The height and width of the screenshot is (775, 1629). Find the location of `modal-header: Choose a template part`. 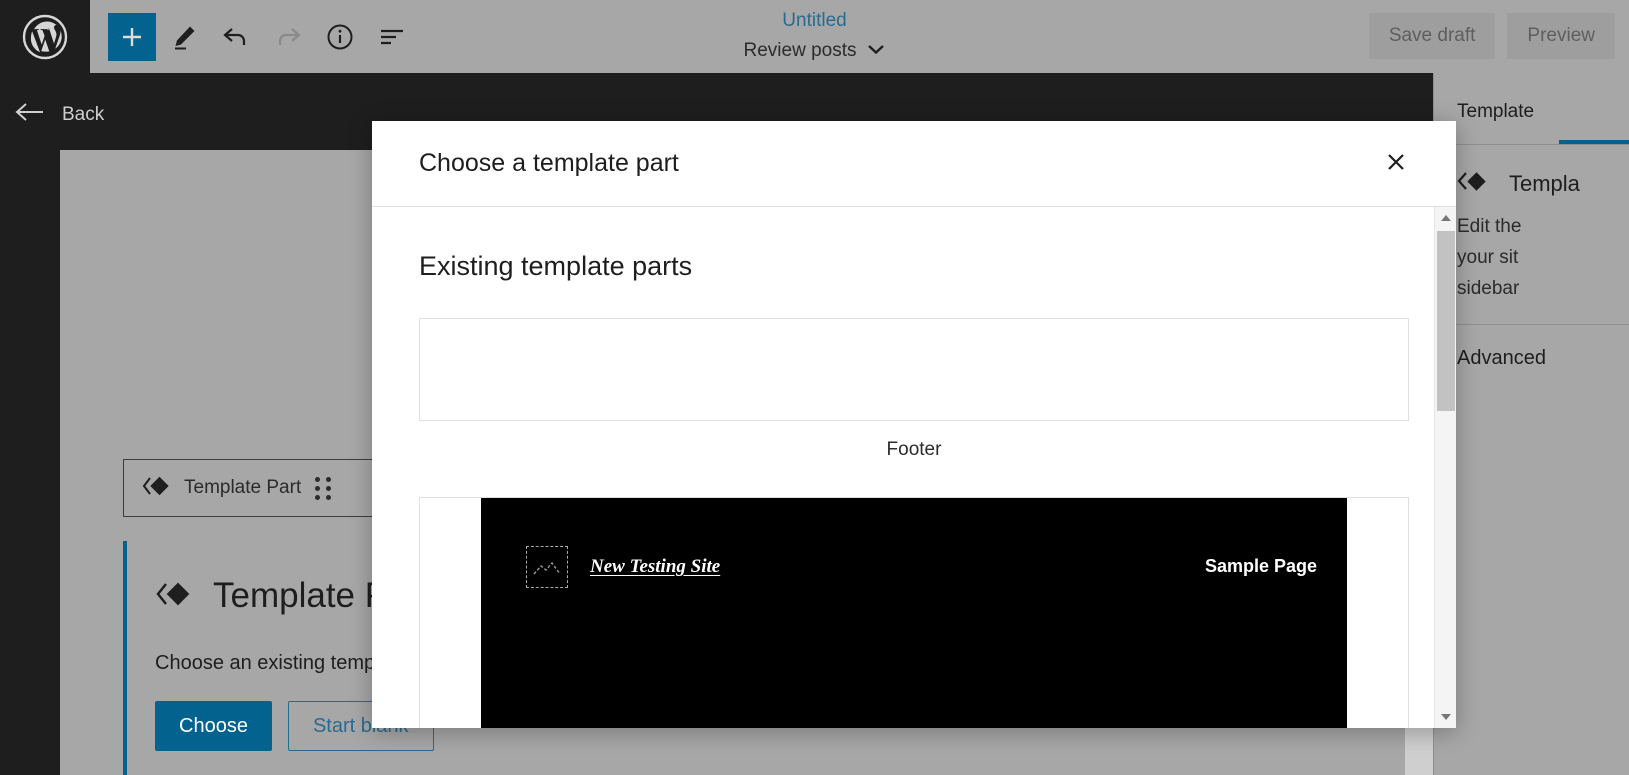

modal-header: Choose a template part is located at coordinates (914, 164).